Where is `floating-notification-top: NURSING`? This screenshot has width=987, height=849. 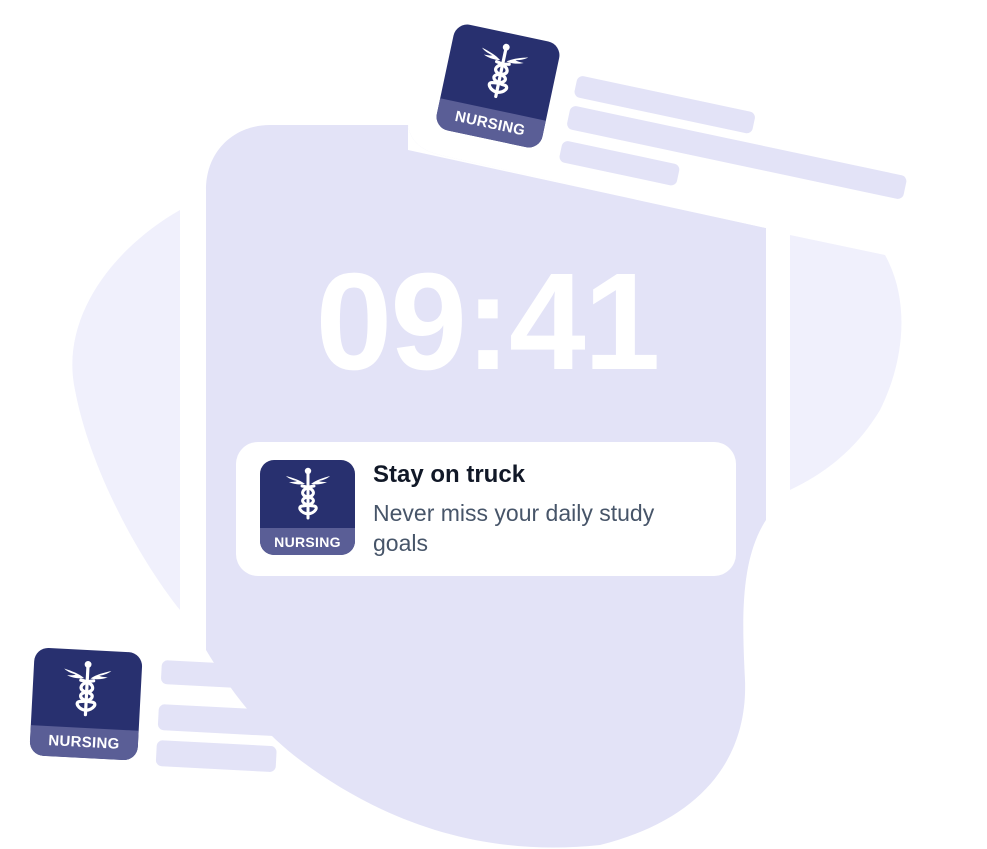 floating-notification-top: NURSING is located at coordinates (668, 140).